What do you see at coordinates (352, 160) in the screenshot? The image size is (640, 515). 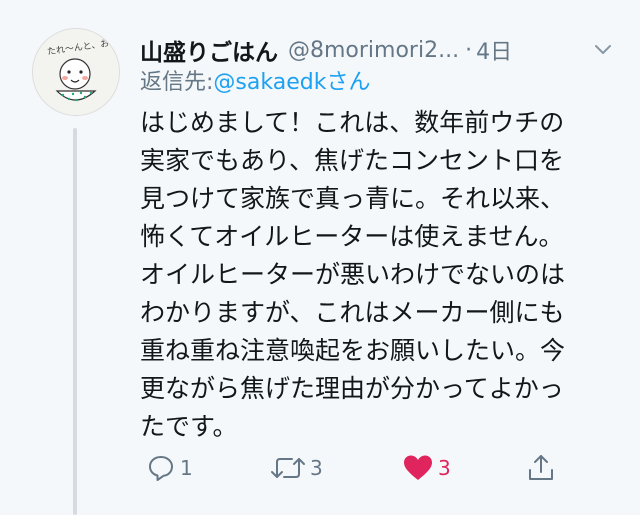 I see `tweet-text-line: 実家でもあり、焦げたコンセント口を` at bounding box center [352, 160].